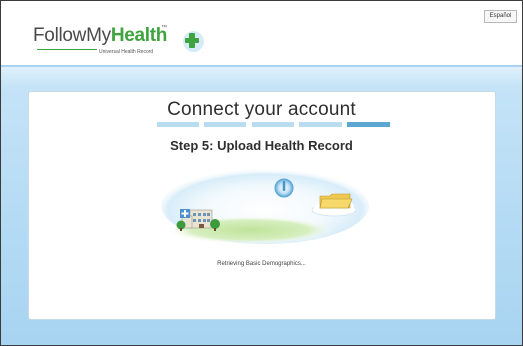  I want to click on step-progress-bar, so click(273, 124).